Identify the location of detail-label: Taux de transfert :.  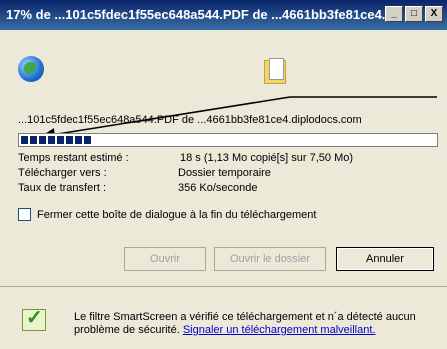
(62, 188).